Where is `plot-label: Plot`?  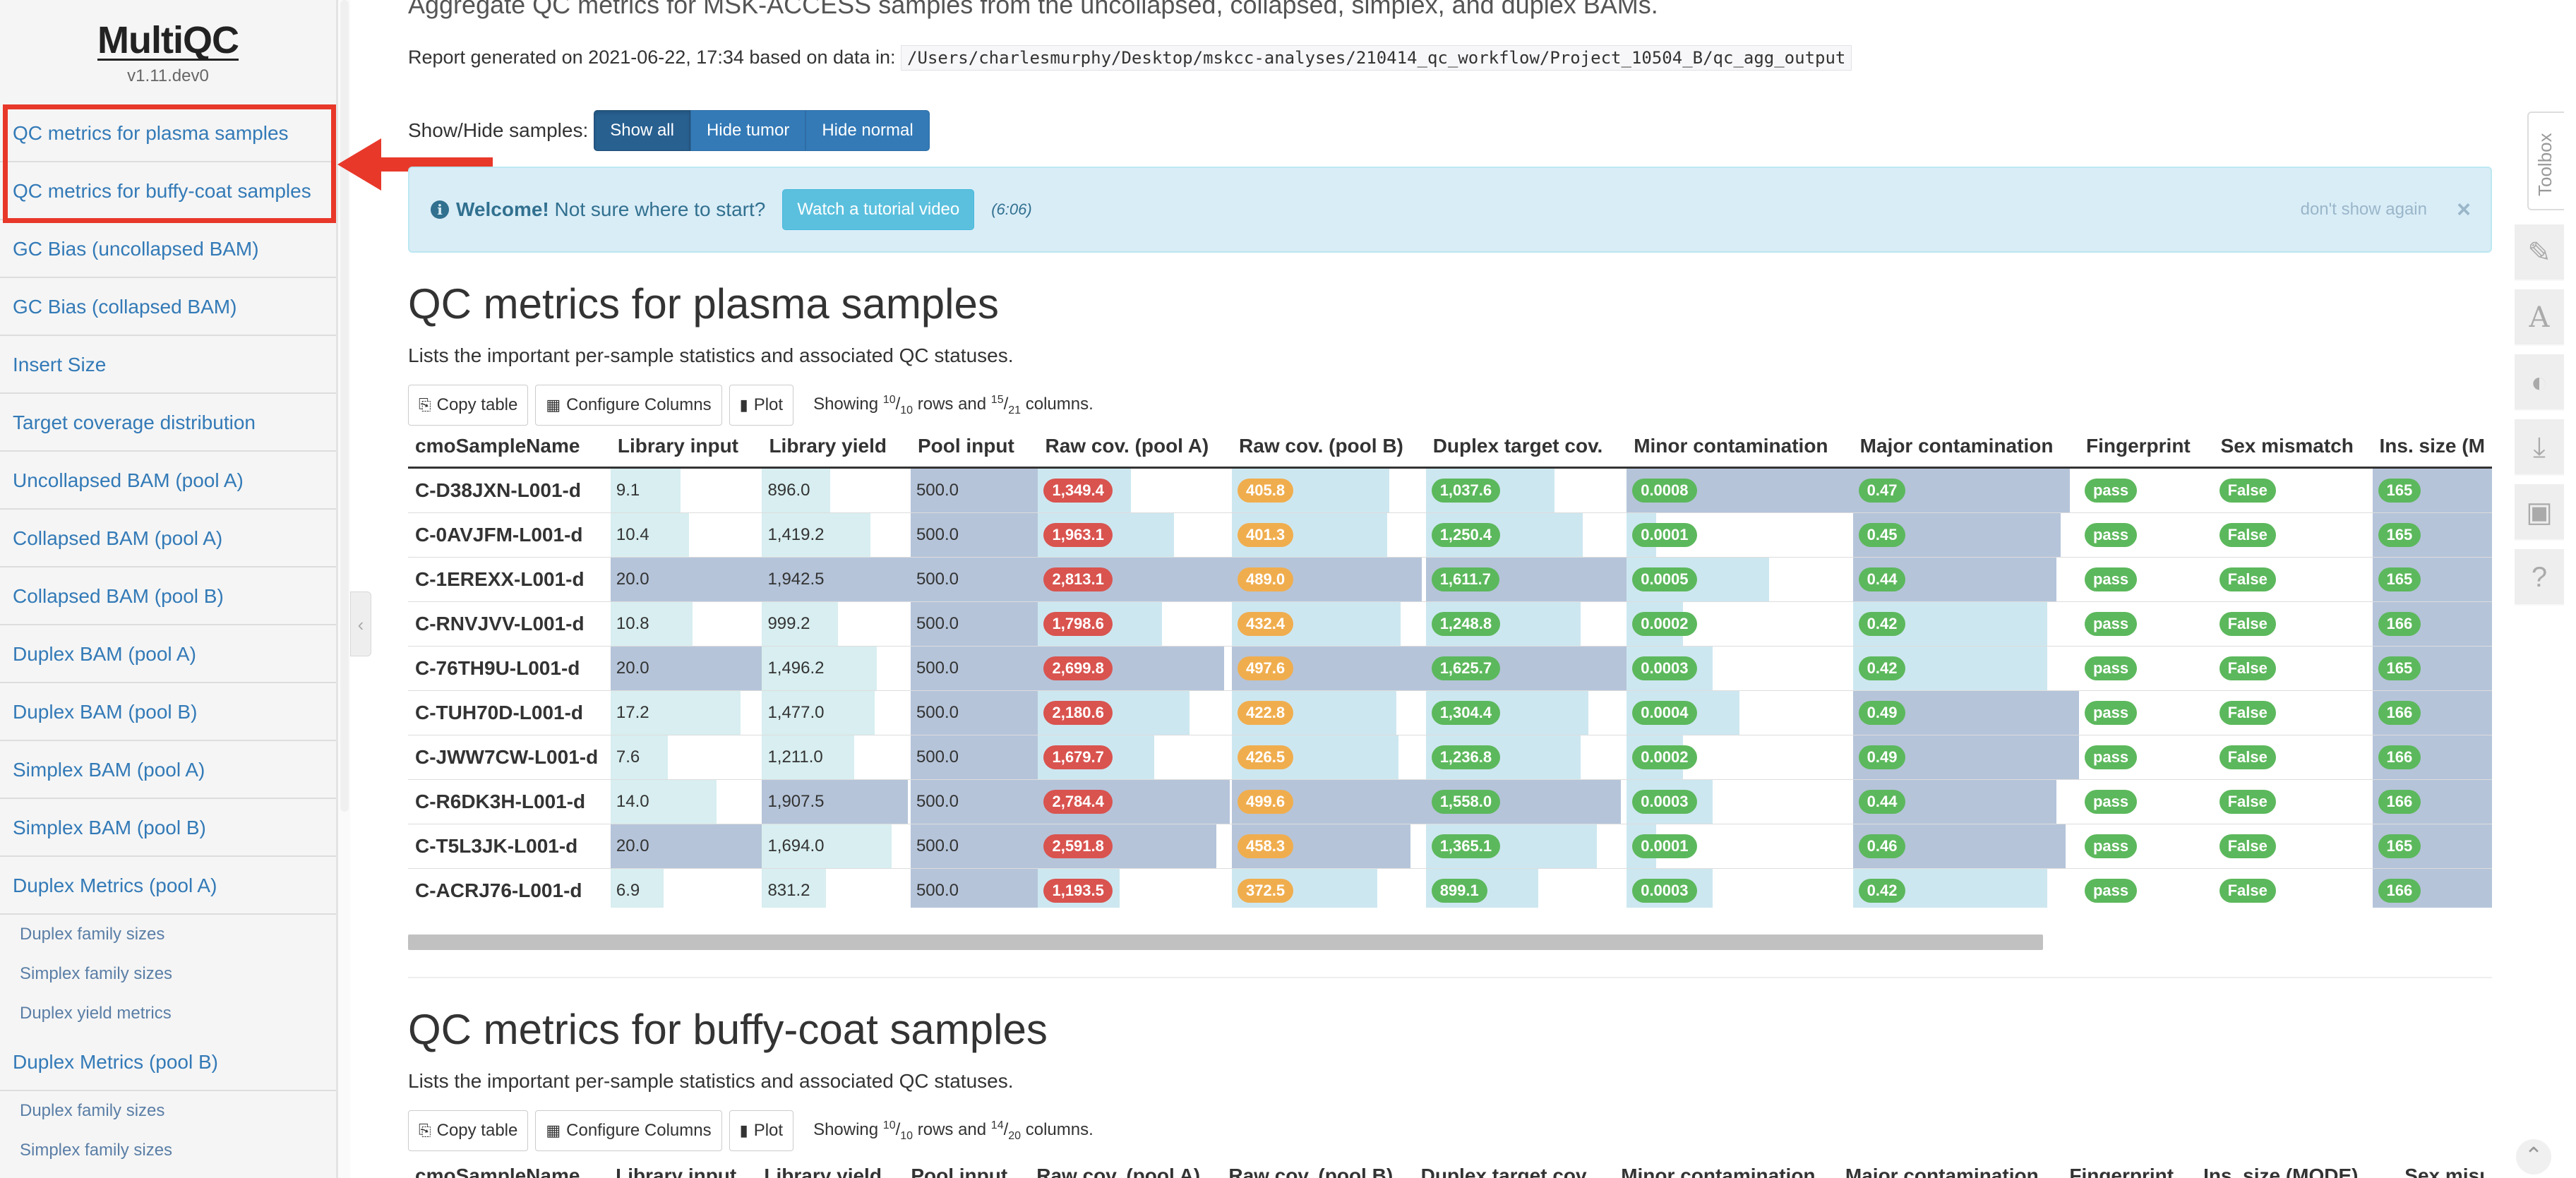 plot-label: Plot is located at coordinates (768, 404).